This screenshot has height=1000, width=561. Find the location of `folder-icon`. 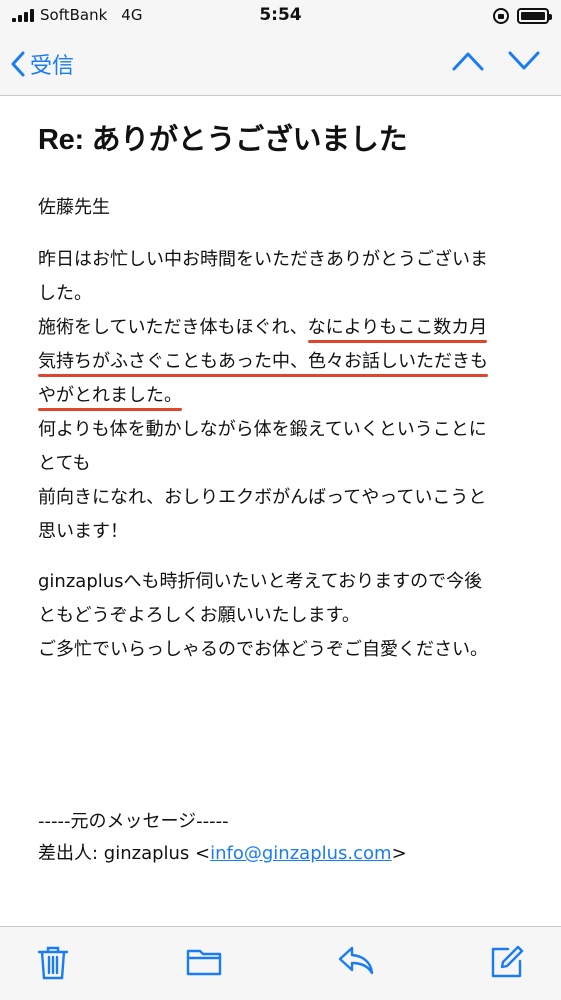

folder-icon is located at coordinates (204, 962).